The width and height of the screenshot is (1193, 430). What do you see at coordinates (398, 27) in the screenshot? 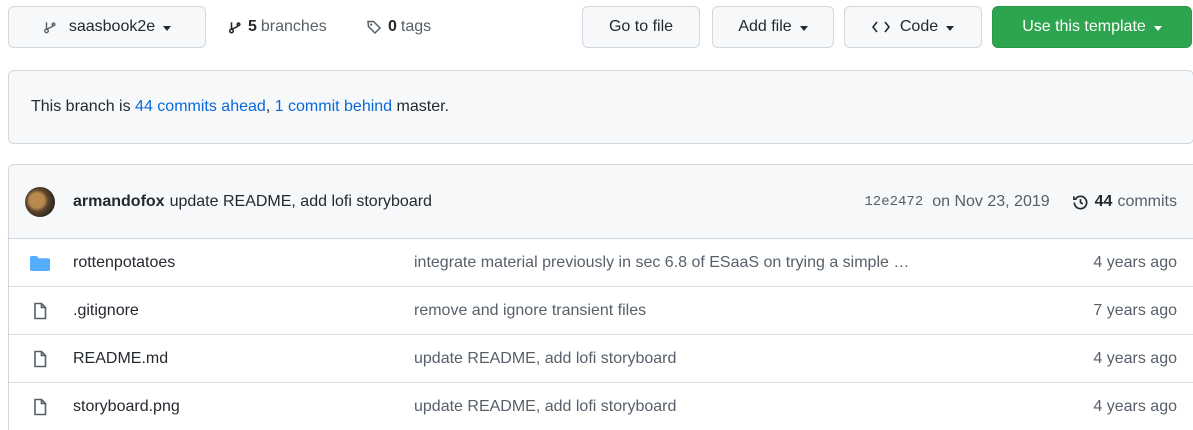
I see `tags-link: 0 tags` at bounding box center [398, 27].